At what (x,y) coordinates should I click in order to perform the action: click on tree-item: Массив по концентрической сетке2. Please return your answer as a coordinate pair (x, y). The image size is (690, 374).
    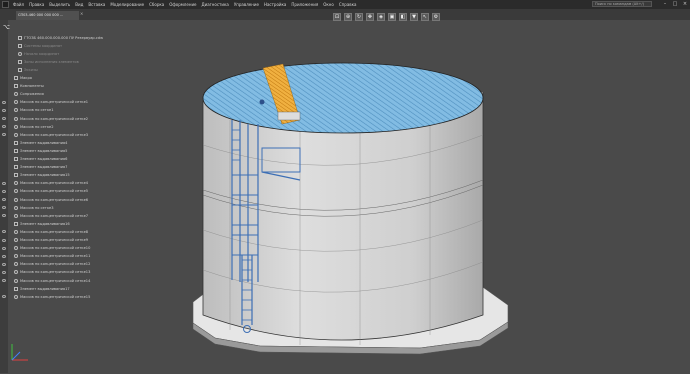
    Looking at the image, I should click on (51, 118).